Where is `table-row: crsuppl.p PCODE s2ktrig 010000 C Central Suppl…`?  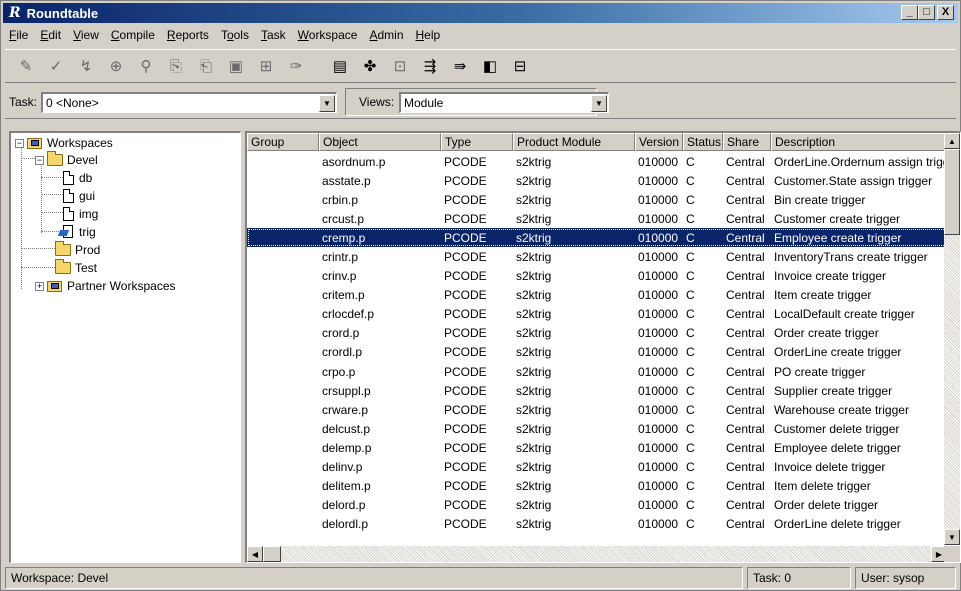 table-row: crsuppl.p PCODE s2ktrig 010000 C Central Suppl… is located at coordinates (597, 390).